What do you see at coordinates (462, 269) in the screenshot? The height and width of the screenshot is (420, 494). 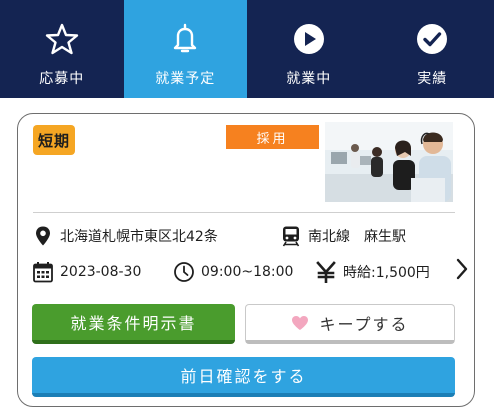 I see `chevron-right-icon` at bounding box center [462, 269].